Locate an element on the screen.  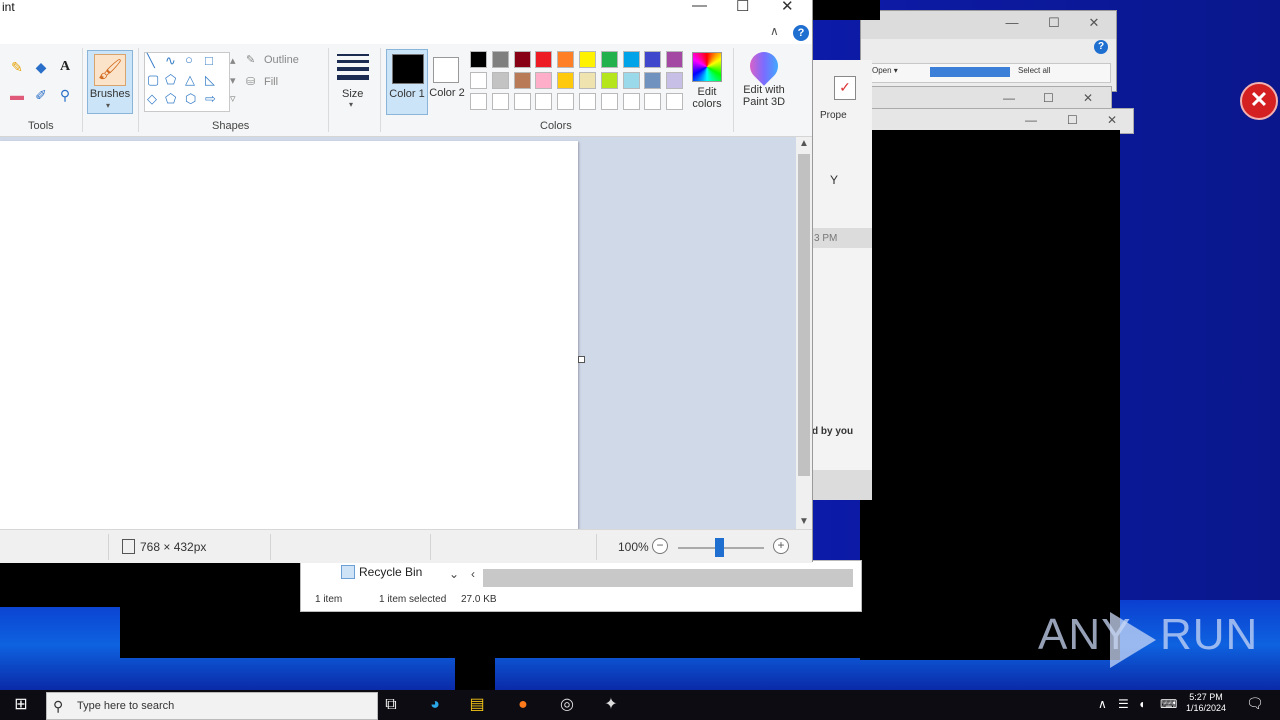
rectangle-shape-icon: □ is located at coordinates (209, 60).